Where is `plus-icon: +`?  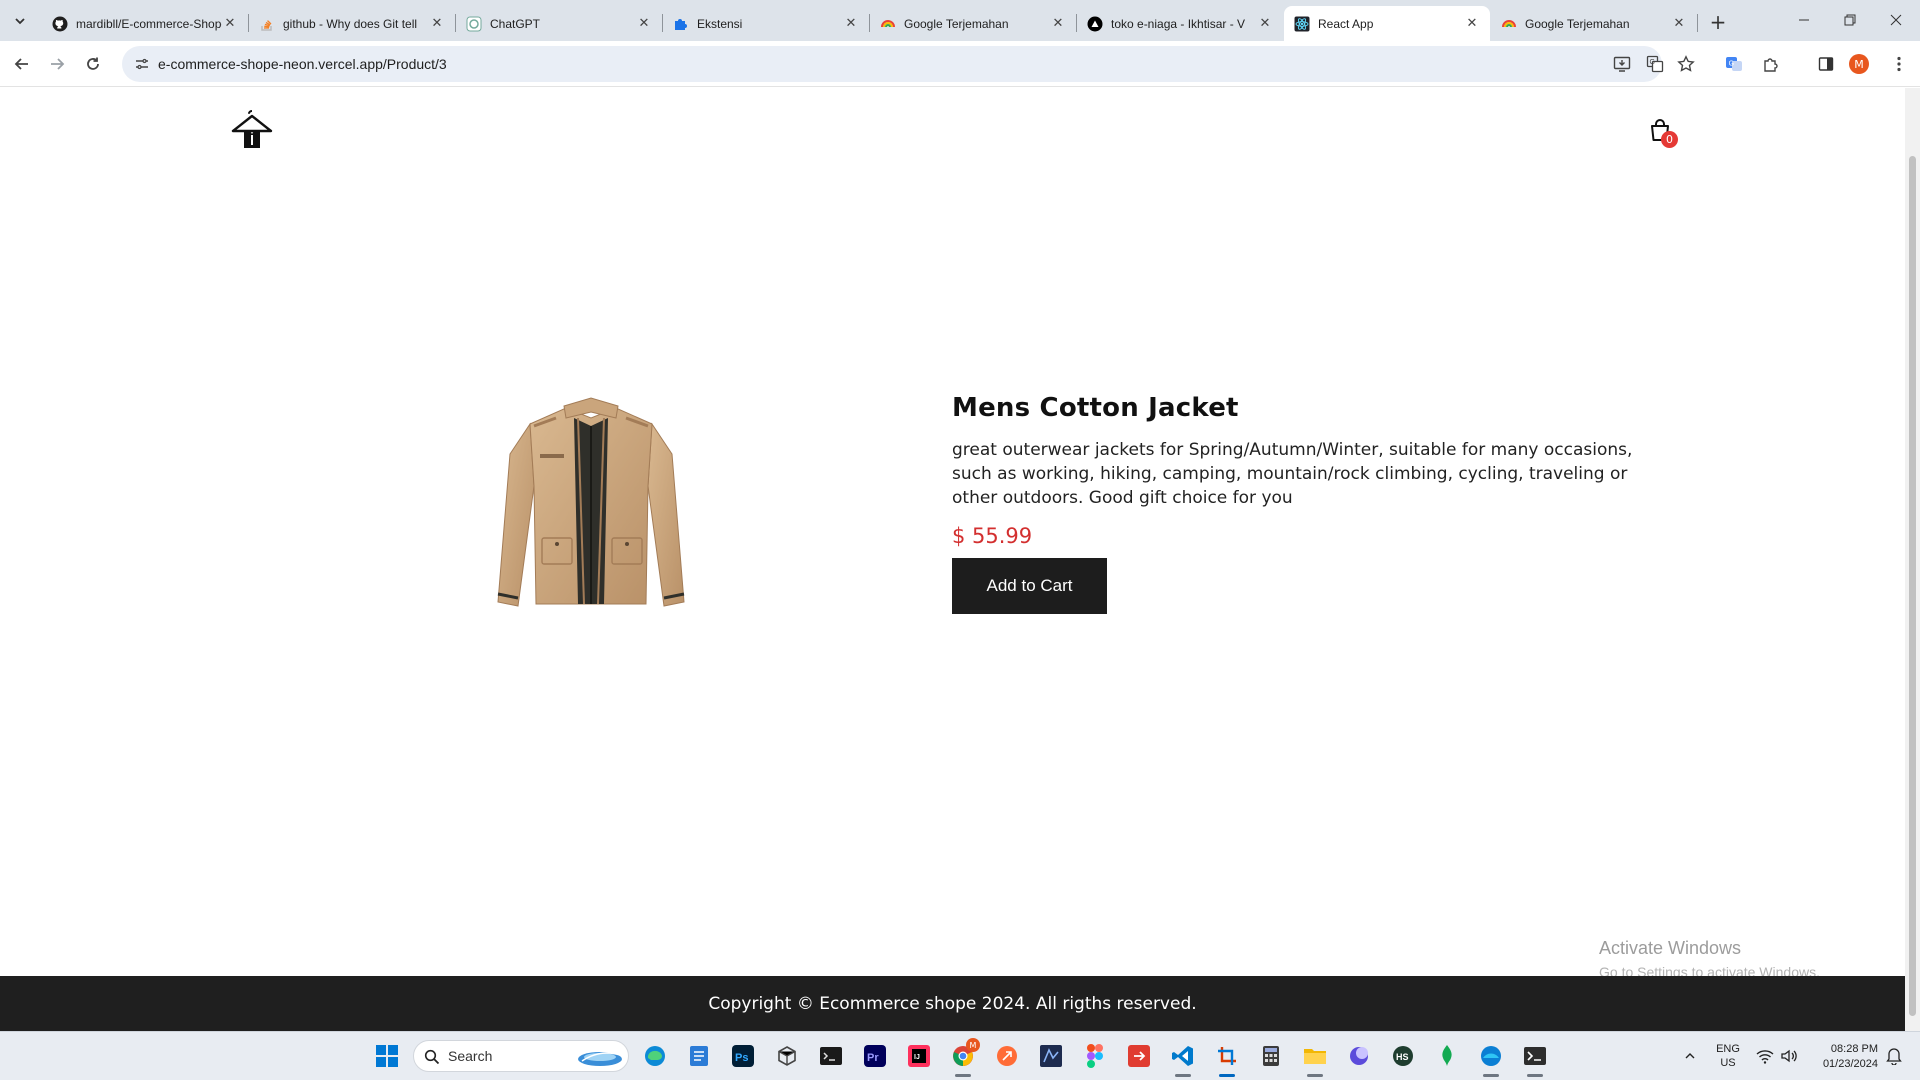 plus-icon: + is located at coordinates (1718, 22).